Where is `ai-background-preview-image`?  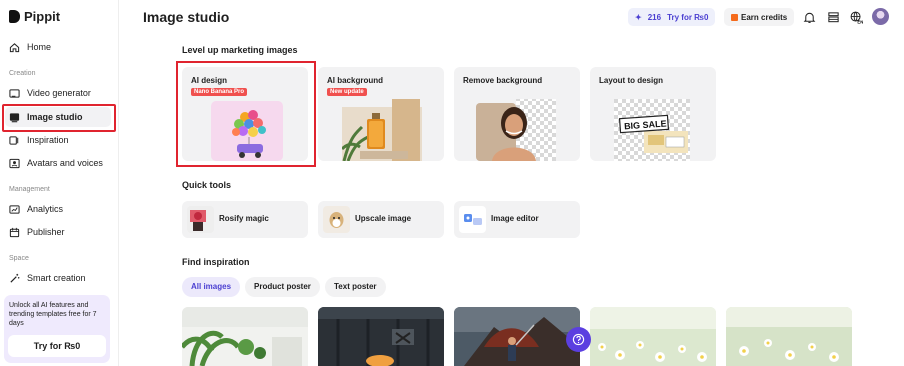 ai-background-preview-image is located at coordinates (382, 130).